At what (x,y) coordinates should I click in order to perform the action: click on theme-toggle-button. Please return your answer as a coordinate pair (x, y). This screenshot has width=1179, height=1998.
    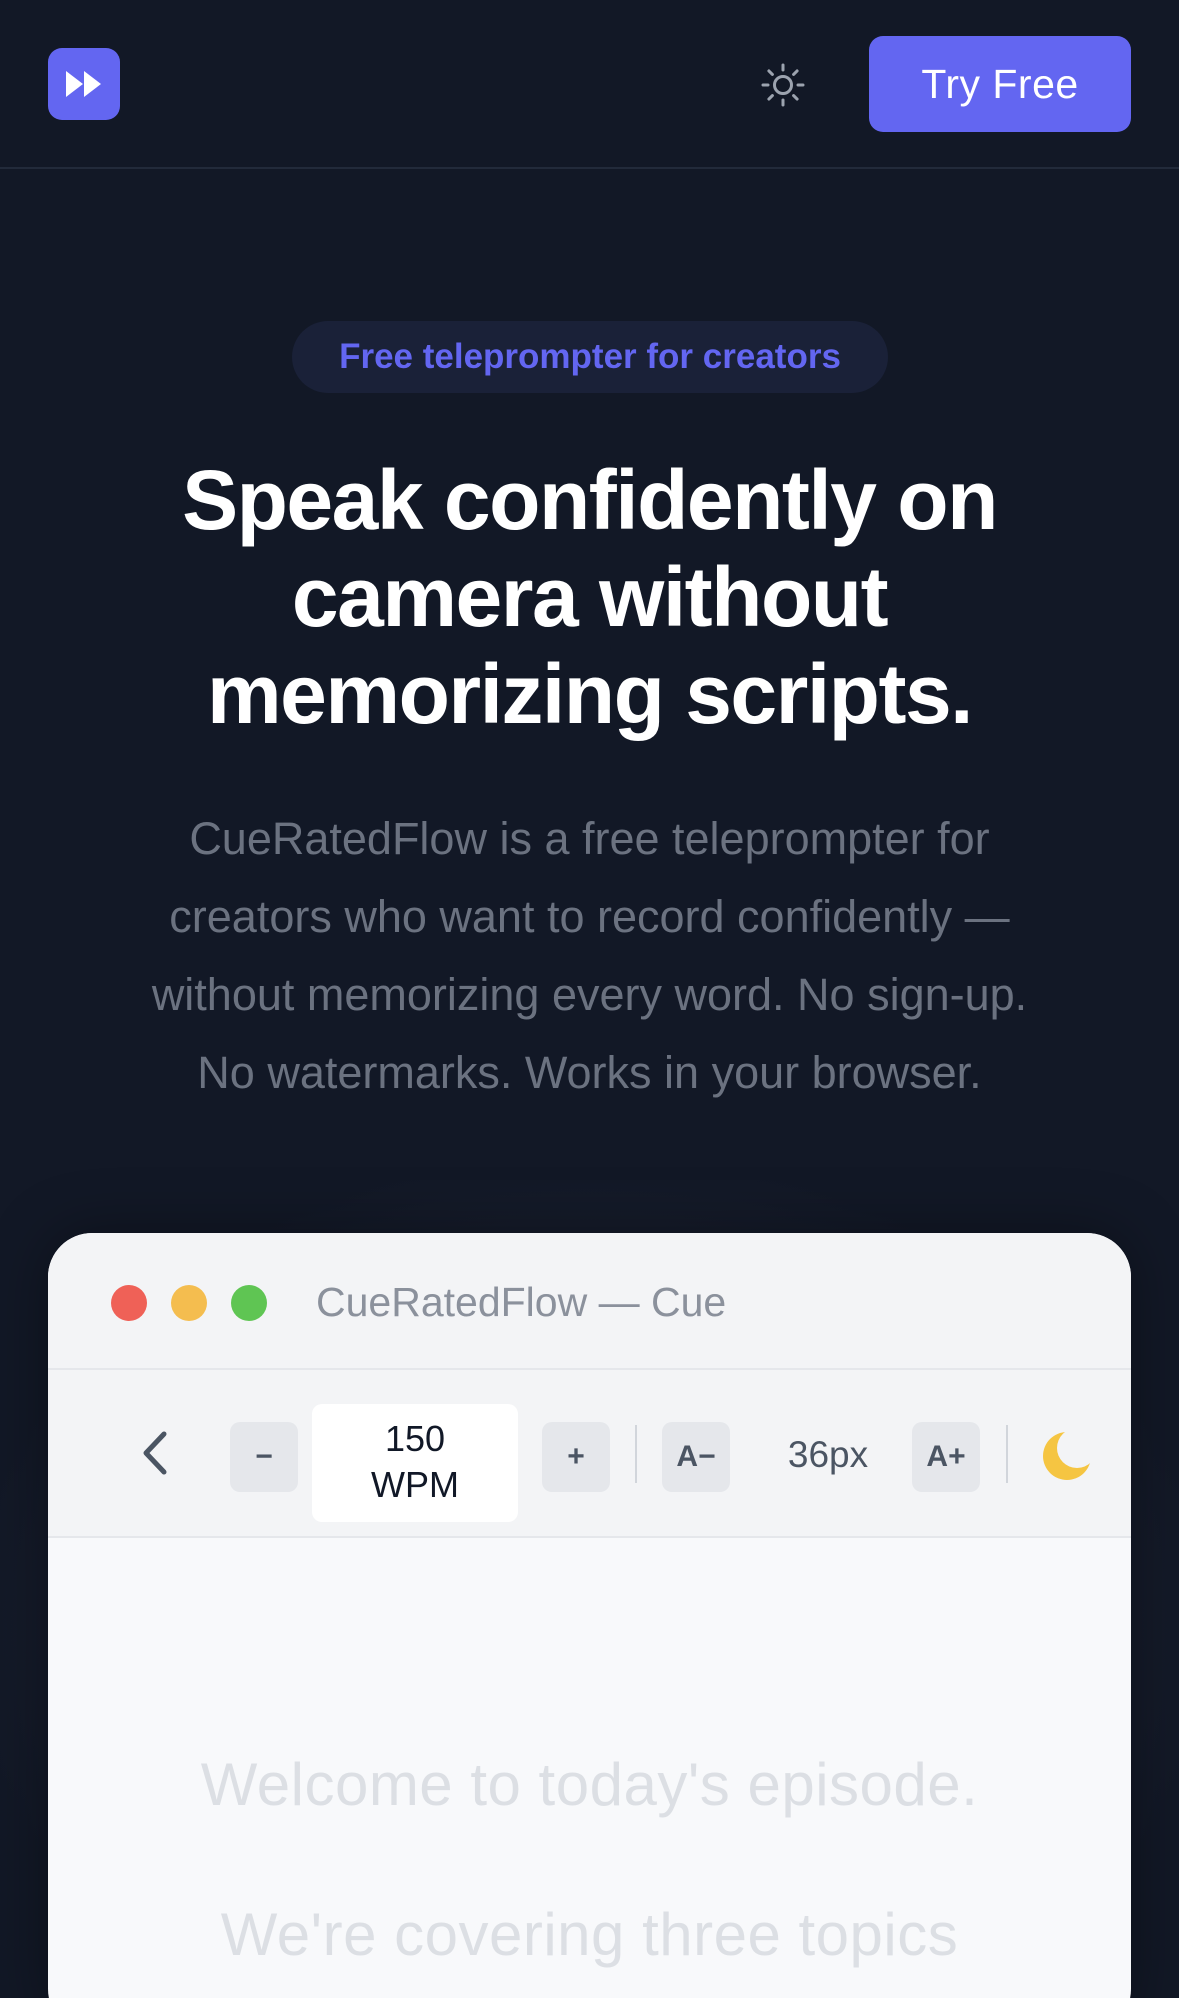
    Looking at the image, I should click on (783, 85).